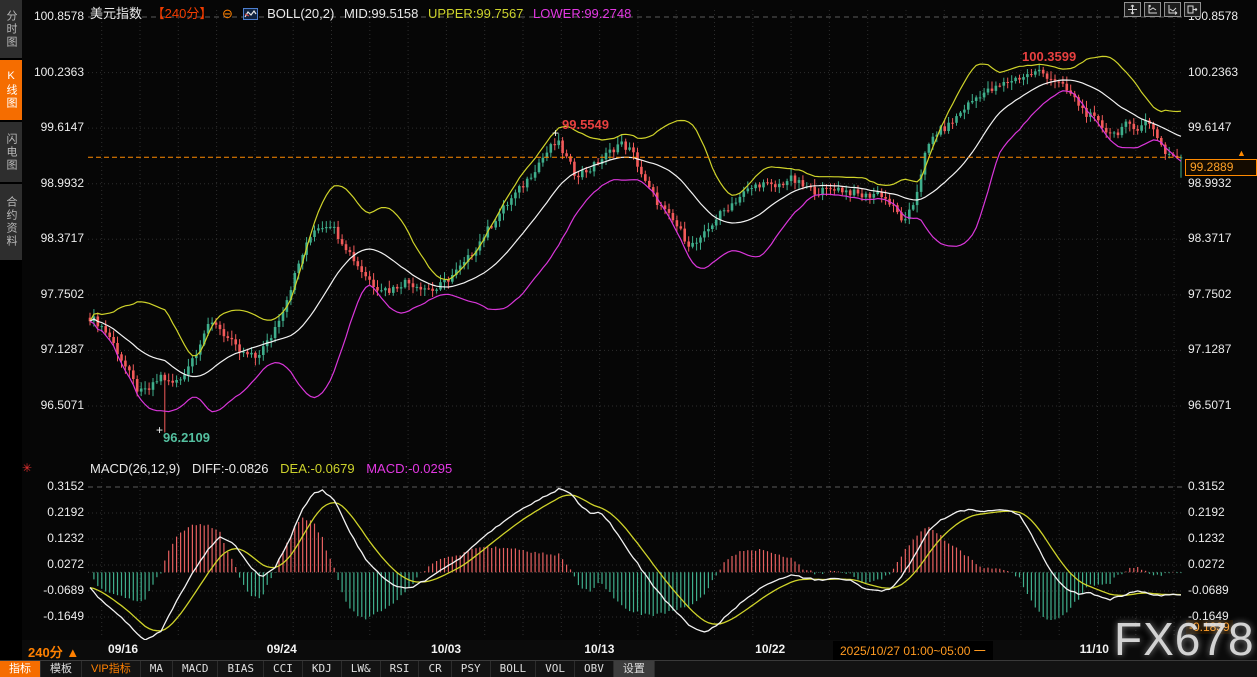 Image resolution: width=1257 pixels, height=677 pixels. Describe the element at coordinates (1210, 182) in the screenshot. I see `price-tick-right-3: 98.9932` at that location.